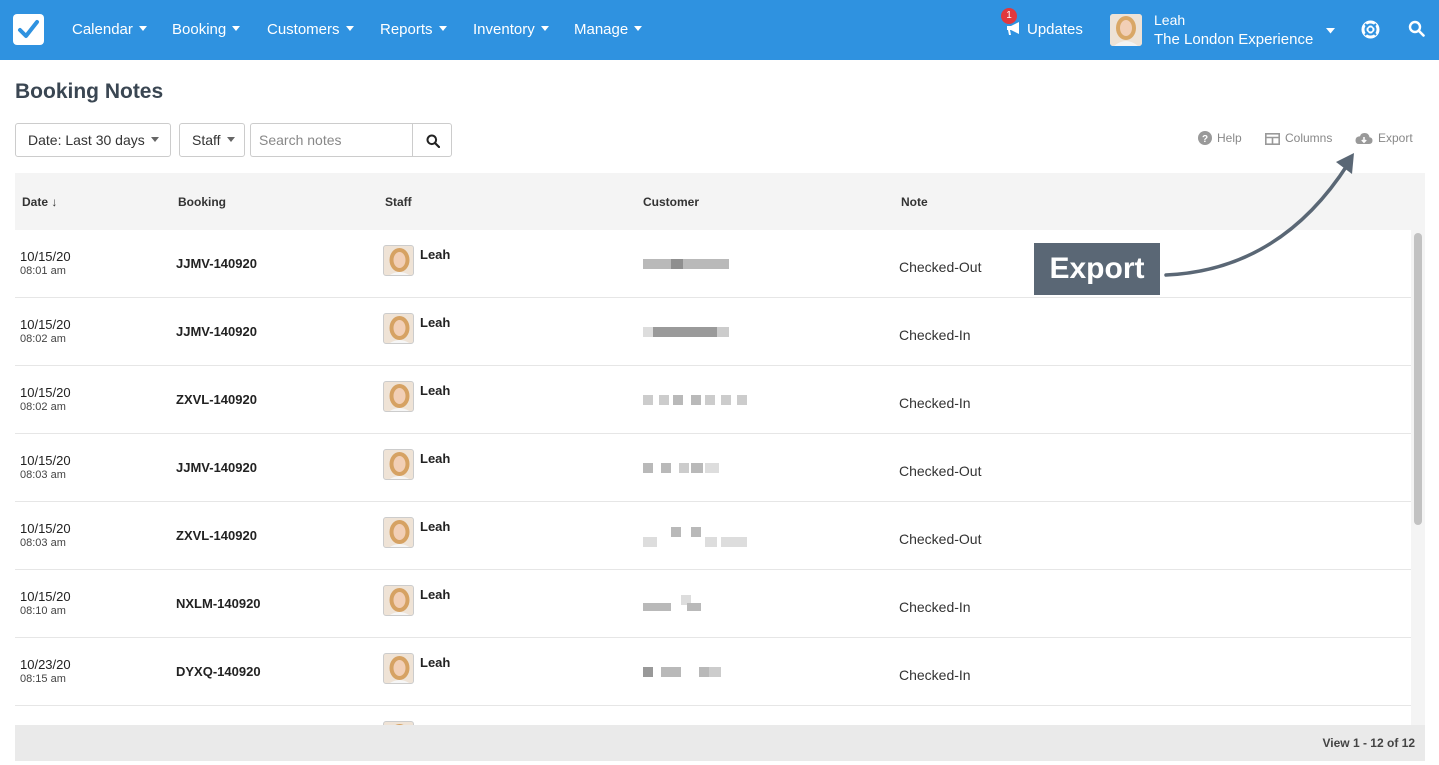 This screenshot has width=1439, height=765. What do you see at coordinates (1126, 30) in the screenshot?
I see `user-avatar` at bounding box center [1126, 30].